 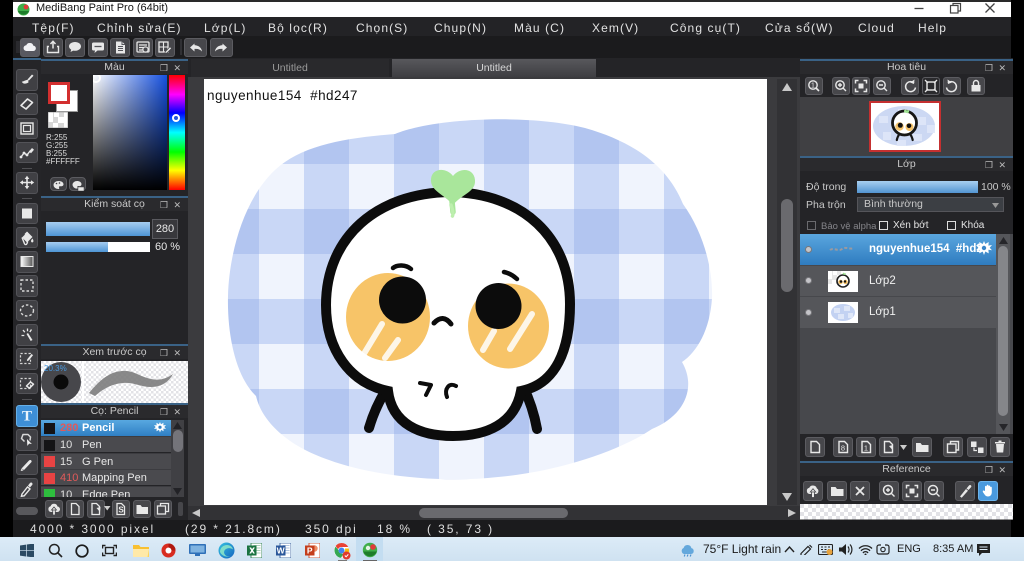 What do you see at coordinates (55, 368) in the screenshot?
I see `svg-text: 20.3%` at bounding box center [55, 368].